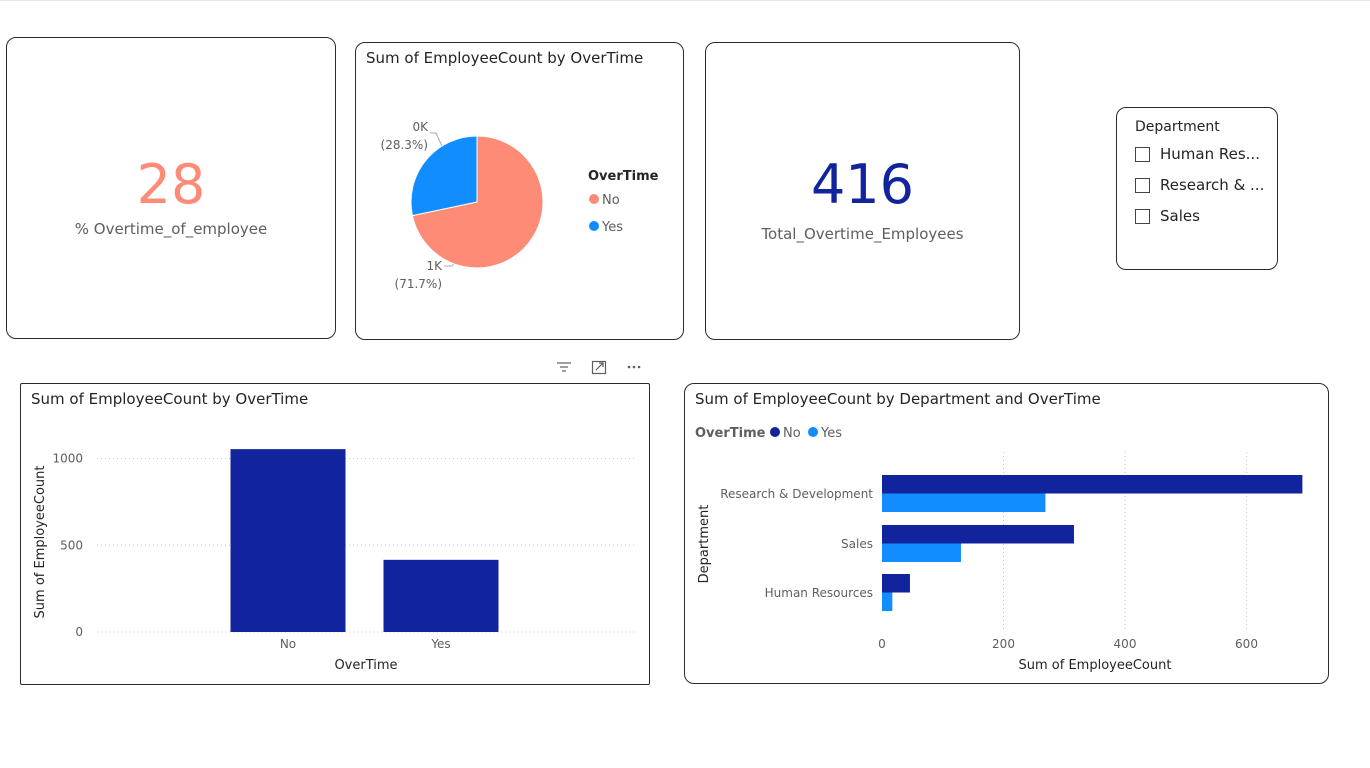 The height and width of the screenshot is (768, 1370). I want to click on kpi-card-overtime-percent: 28 % Overtime_of_employee, so click(171, 188).